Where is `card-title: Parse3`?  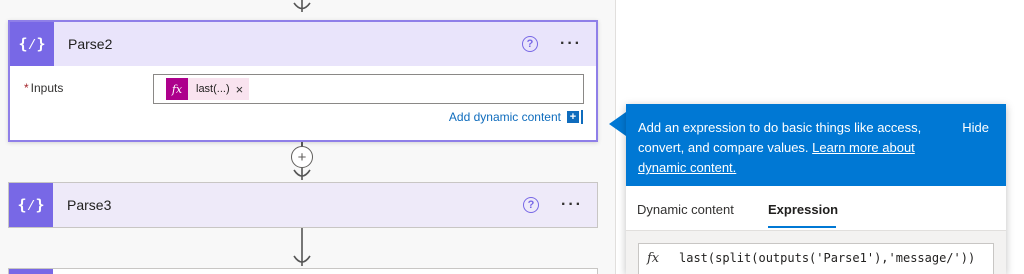 card-title: Parse3 is located at coordinates (89, 205).